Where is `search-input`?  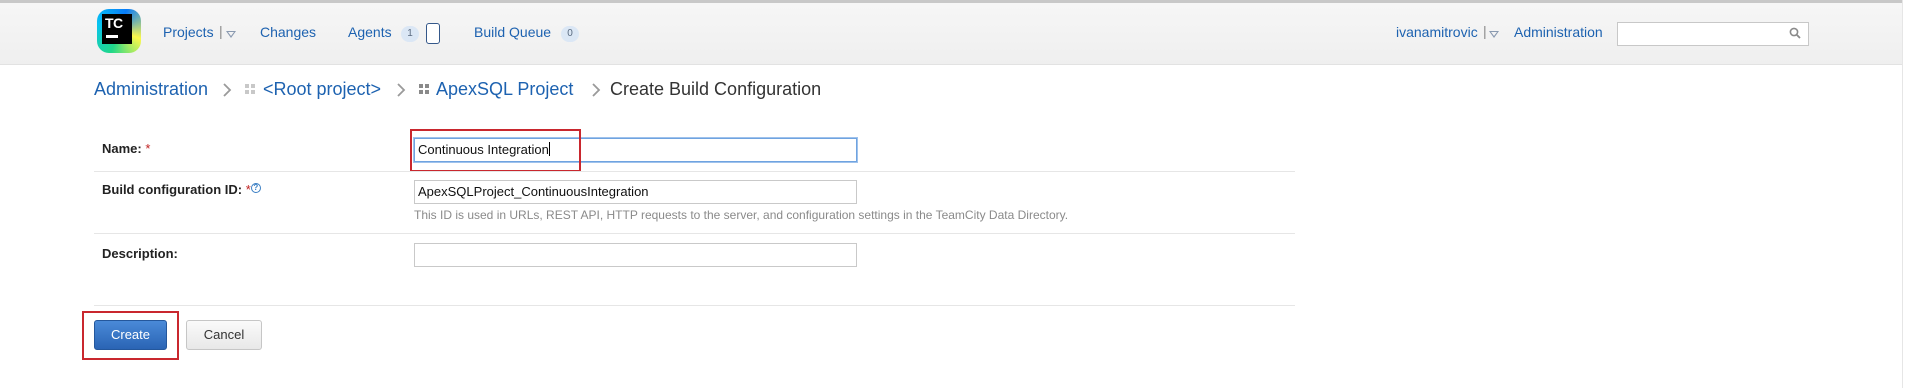
search-input is located at coordinates (1713, 34).